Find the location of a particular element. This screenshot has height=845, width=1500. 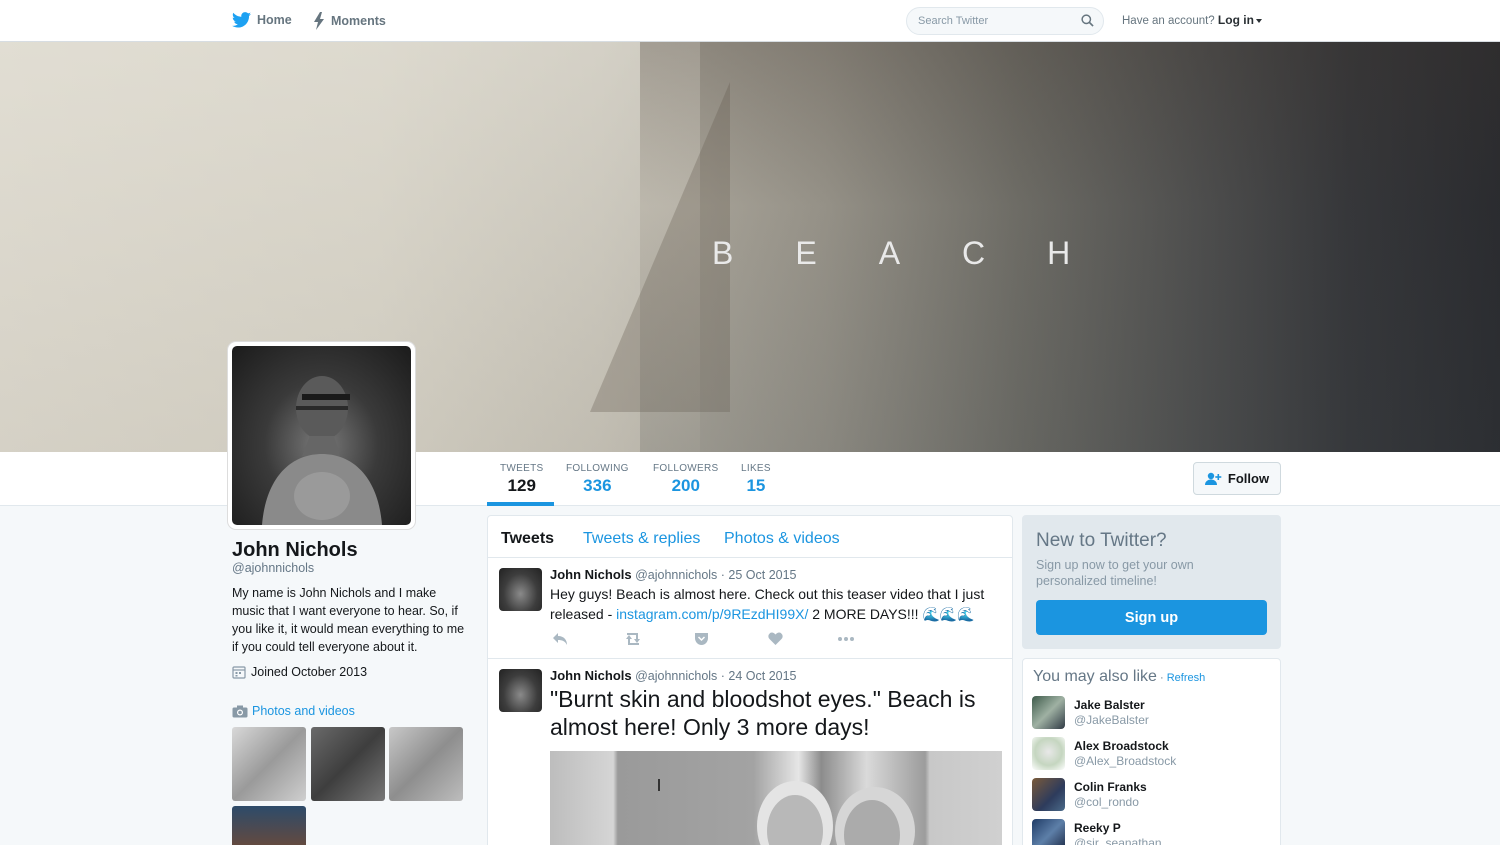

suggested-user-handle: @sir_seanathan is located at coordinates (1118, 840).